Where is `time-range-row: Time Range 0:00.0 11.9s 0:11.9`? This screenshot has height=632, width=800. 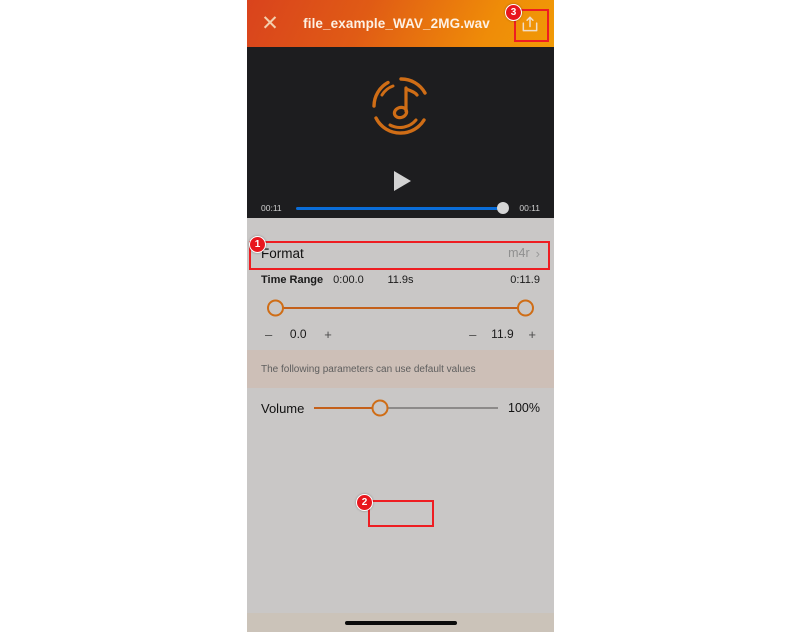
time-range-row: Time Range 0:00.0 11.9s 0:11.9 is located at coordinates (400, 280).